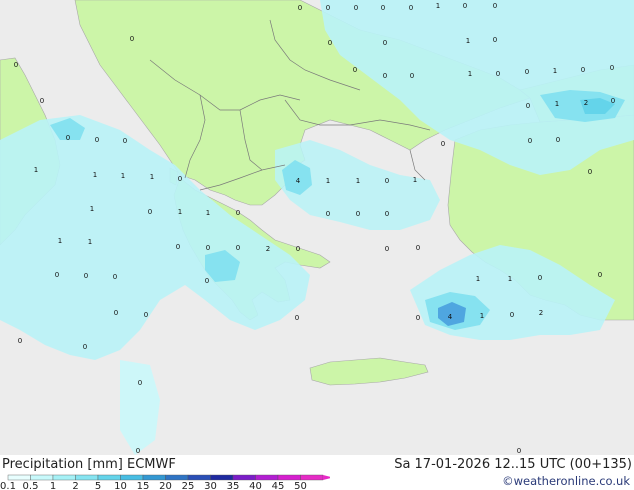 Image resolution: width=634 pixels, height=490 pixels. Describe the element at coordinates (143, 485) in the screenshot. I see `legend-label: 15` at that location.